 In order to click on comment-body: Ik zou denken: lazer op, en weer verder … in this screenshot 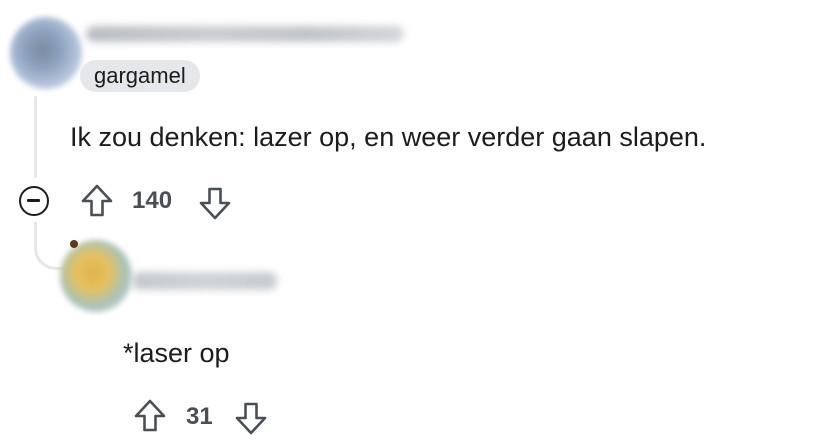, I will do `click(388, 137)`.